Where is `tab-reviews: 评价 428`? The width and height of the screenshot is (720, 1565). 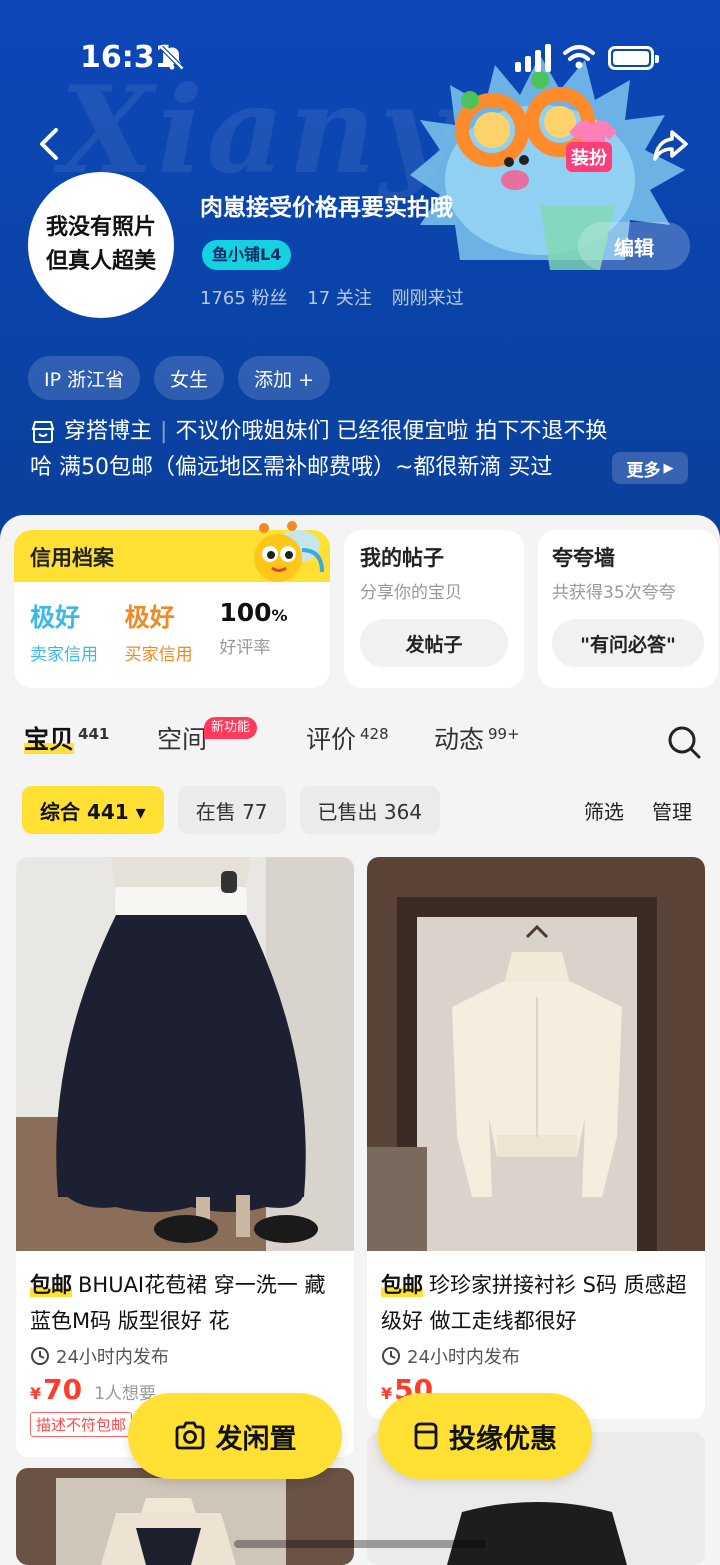
tab-reviews: 评价 428 is located at coordinates (347, 738).